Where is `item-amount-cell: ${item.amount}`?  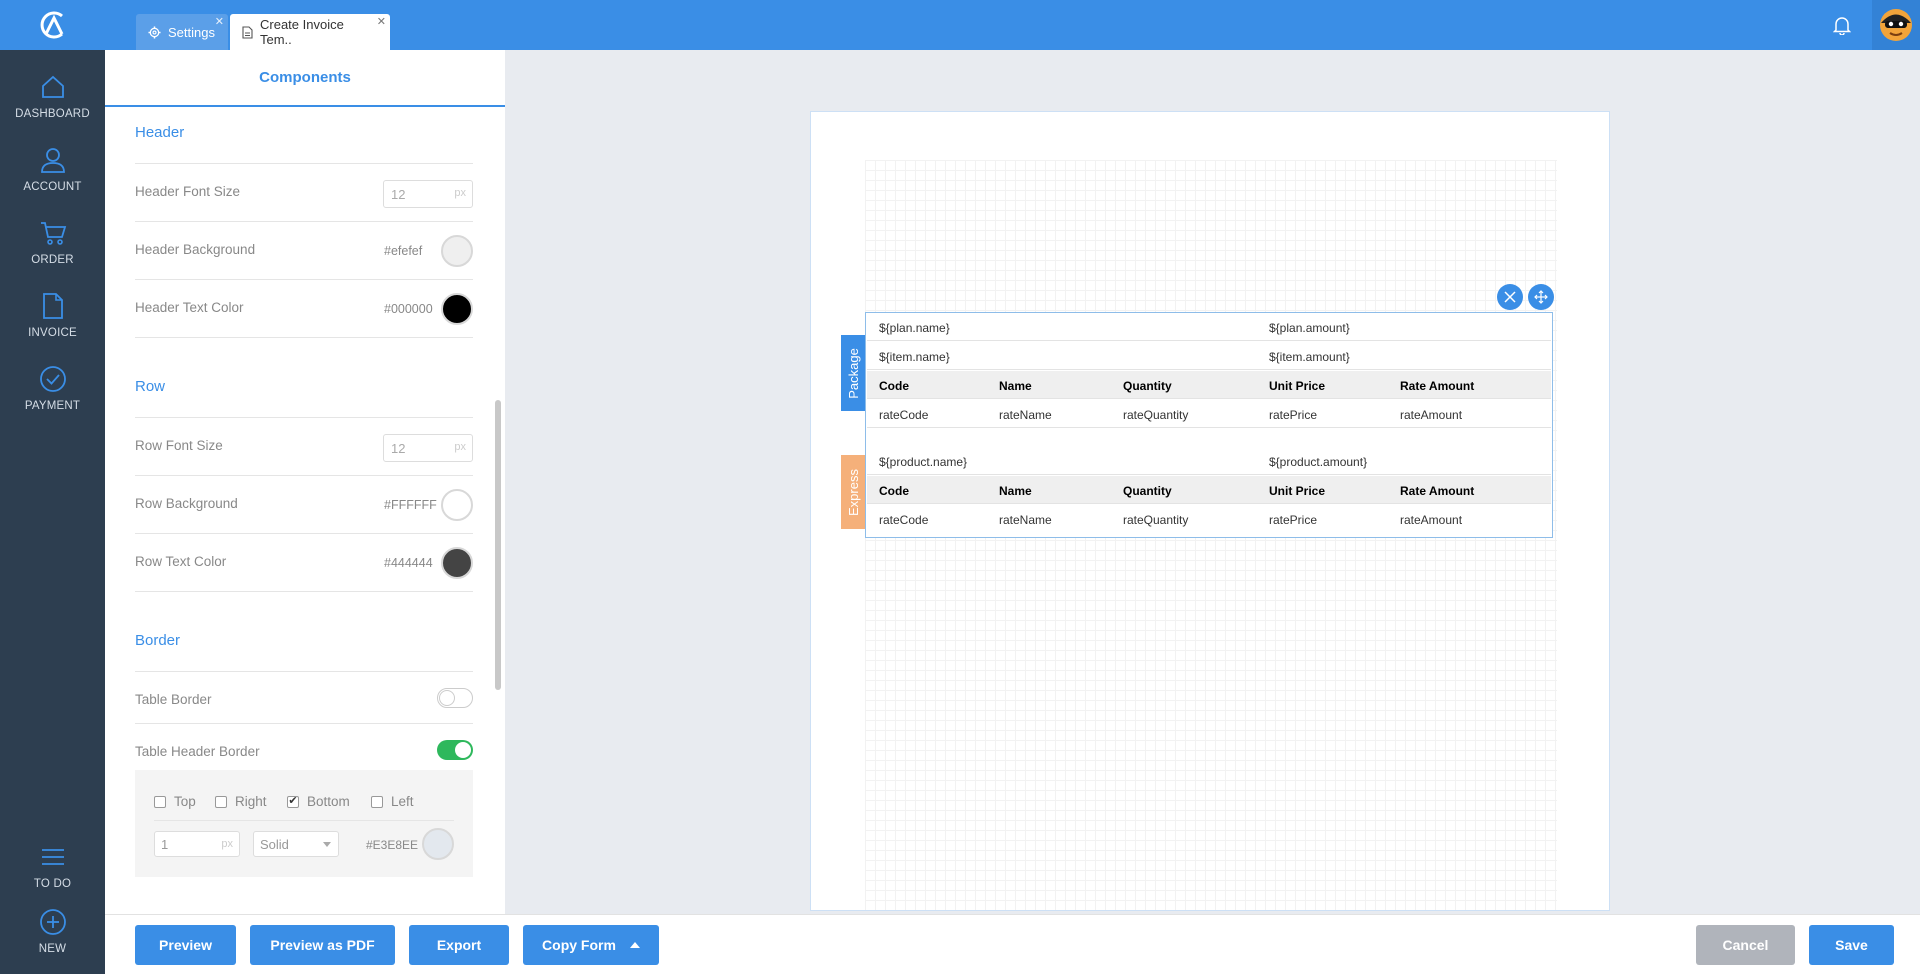 item-amount-cell: ${item.amount} is located at coordinates (1309, 357).